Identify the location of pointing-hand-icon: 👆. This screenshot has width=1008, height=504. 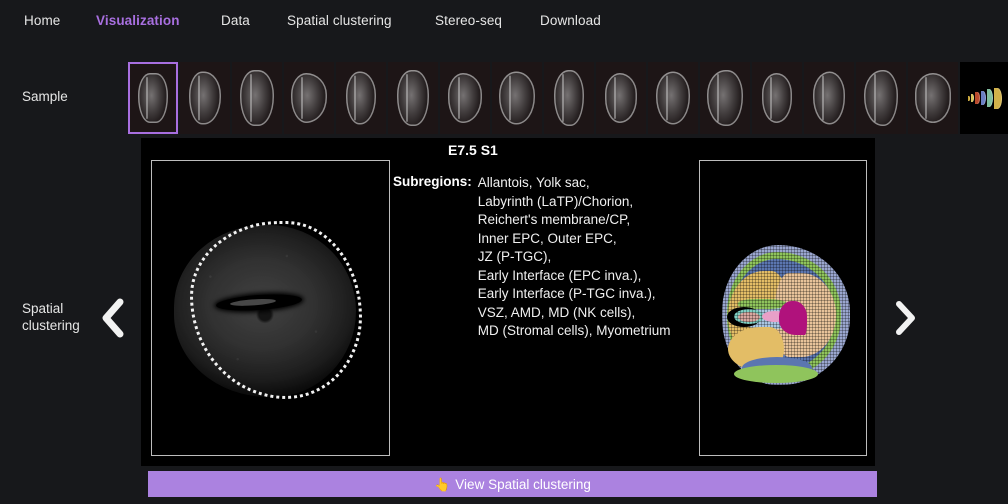
(442, 484).